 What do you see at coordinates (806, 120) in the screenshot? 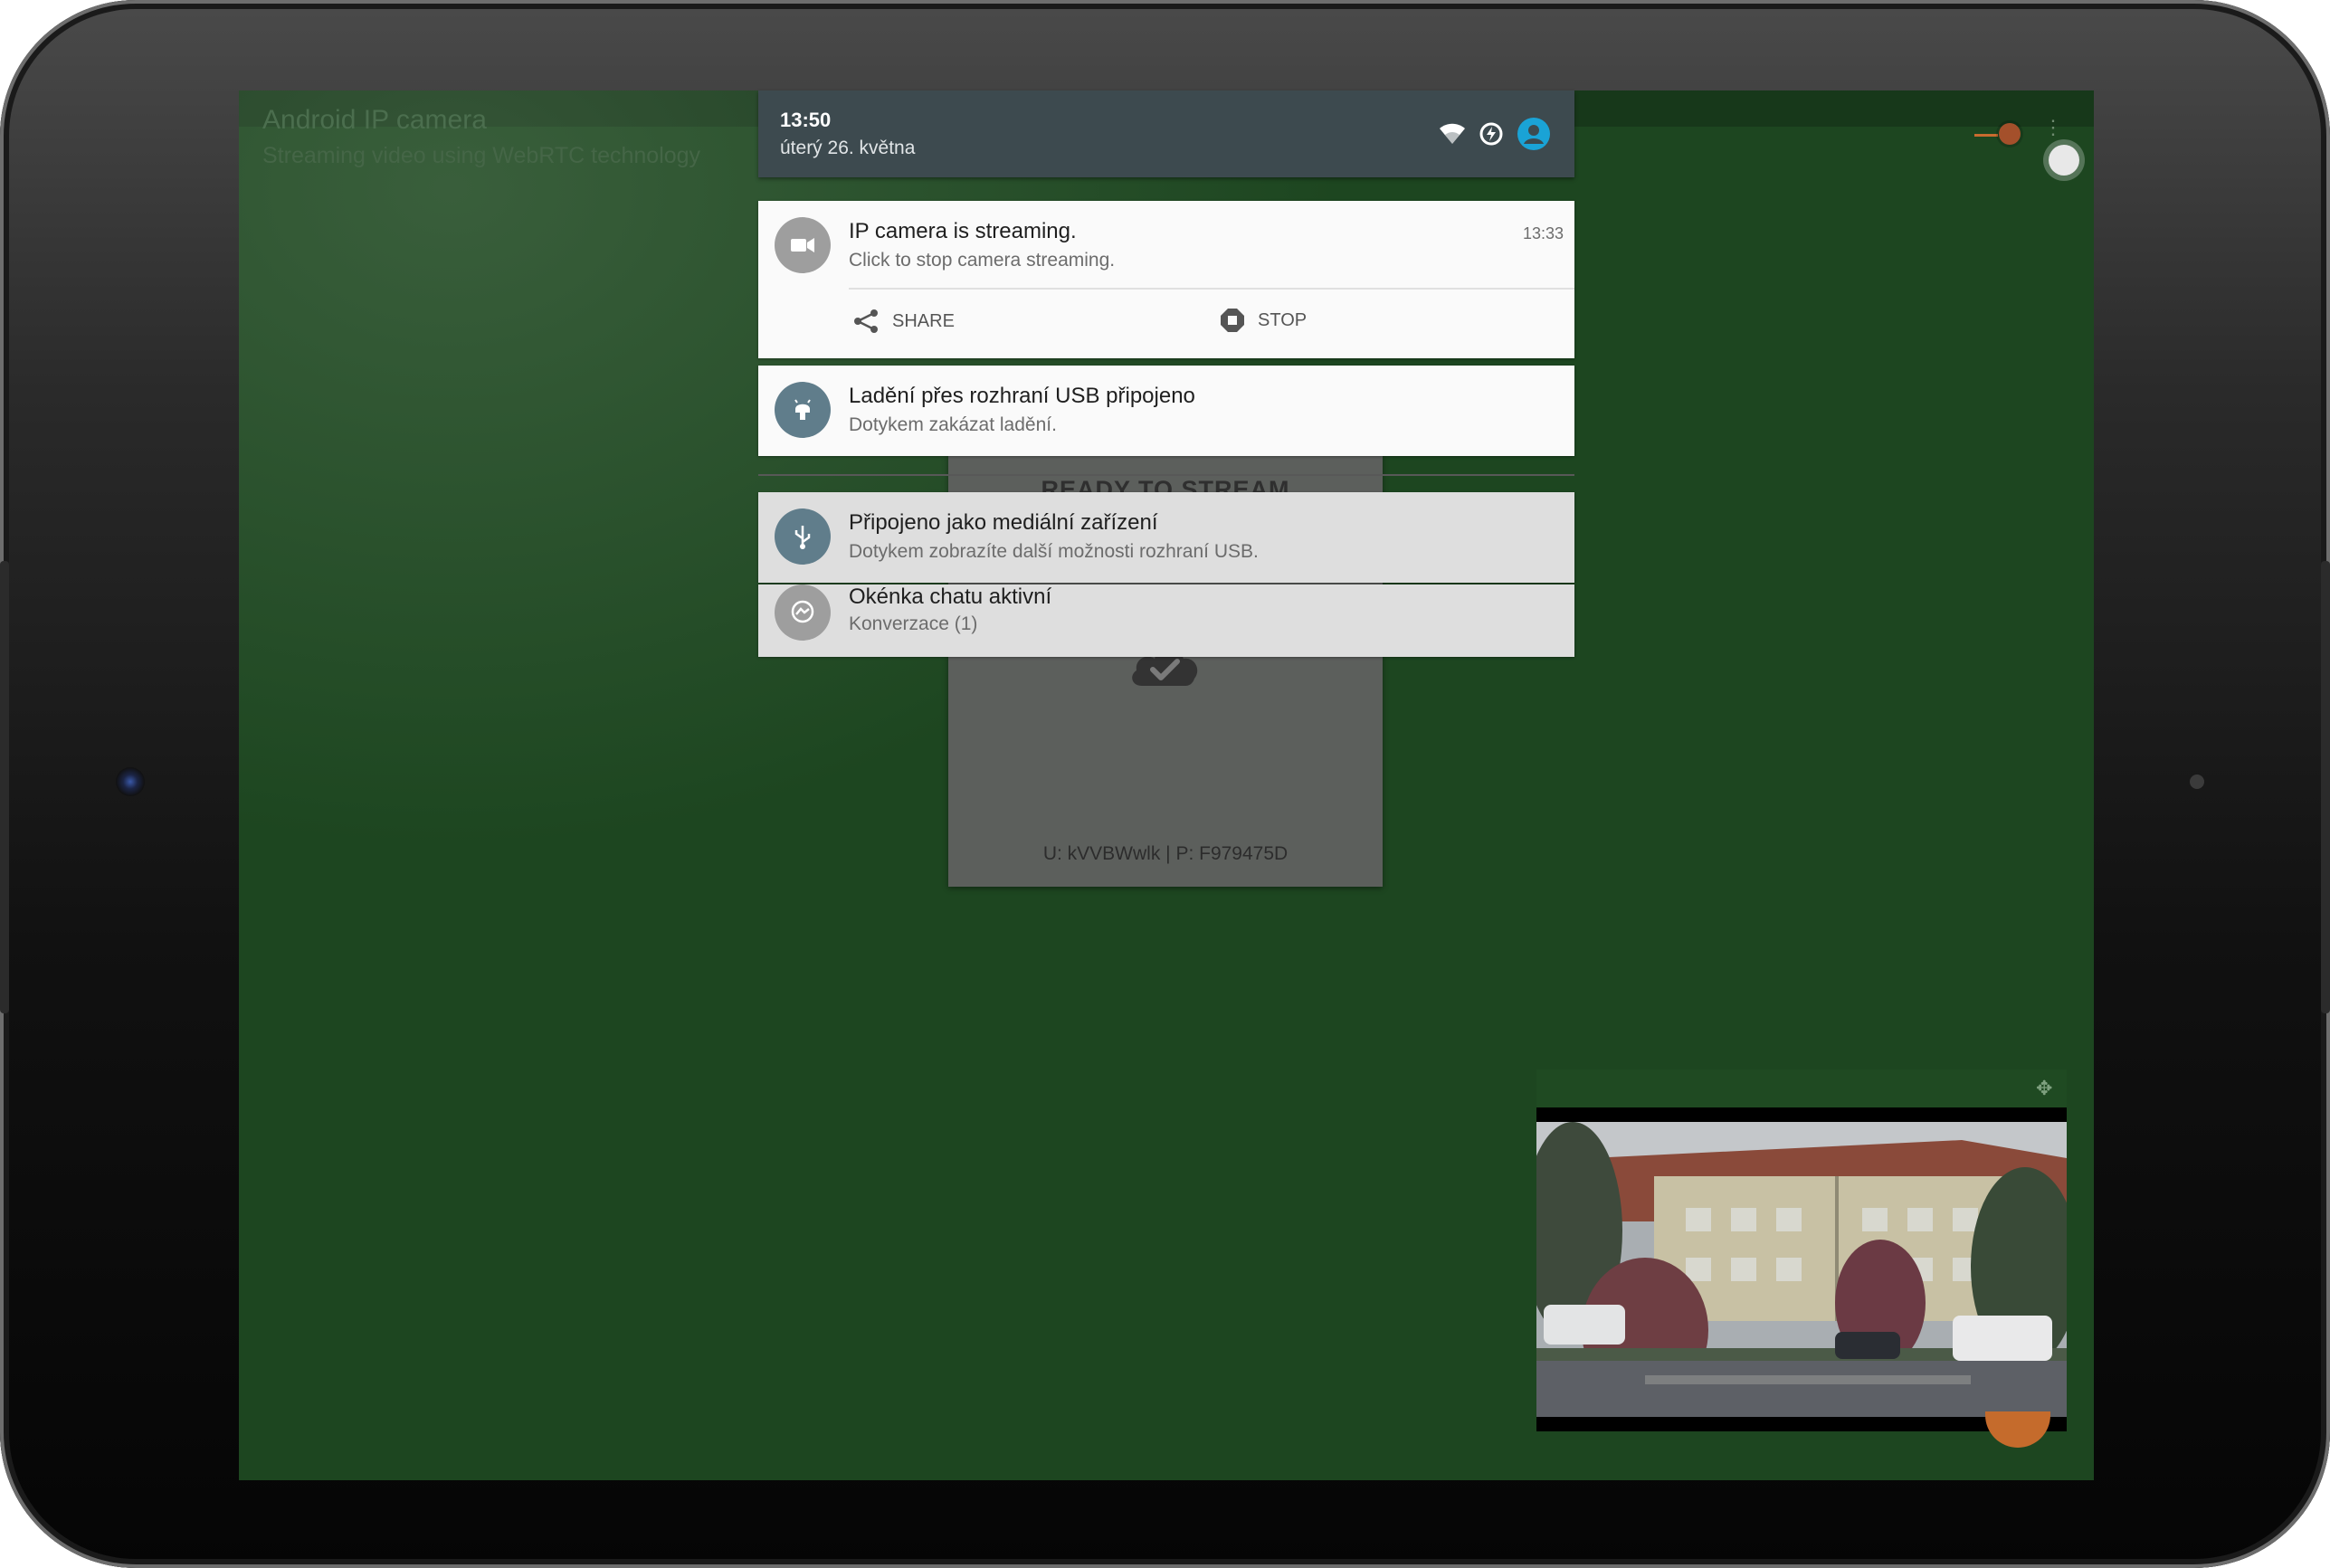
I see `clock: 13:50` at bounding box center [806, 120].